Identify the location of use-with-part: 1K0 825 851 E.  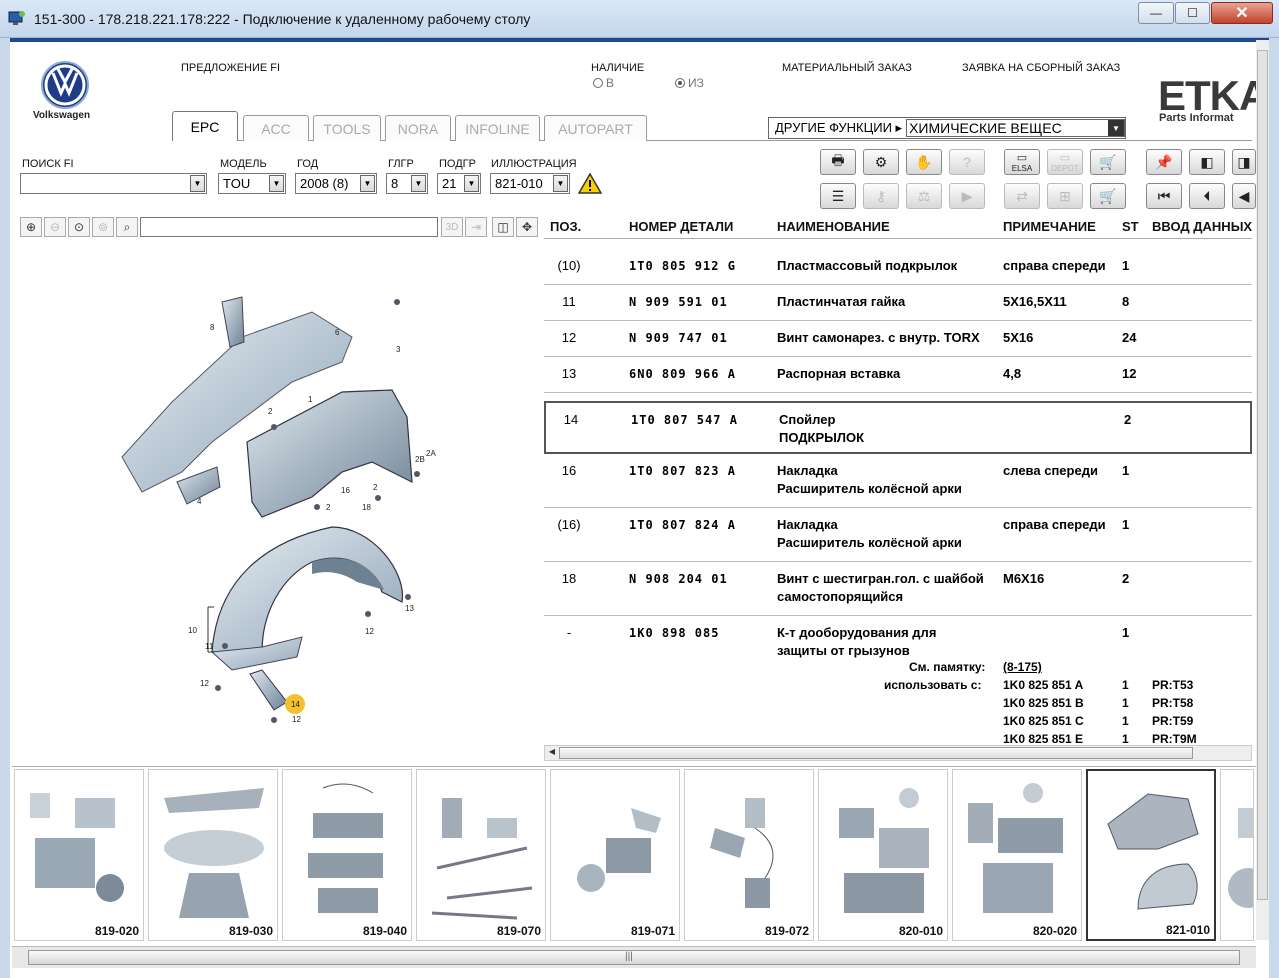
(1043, 739).